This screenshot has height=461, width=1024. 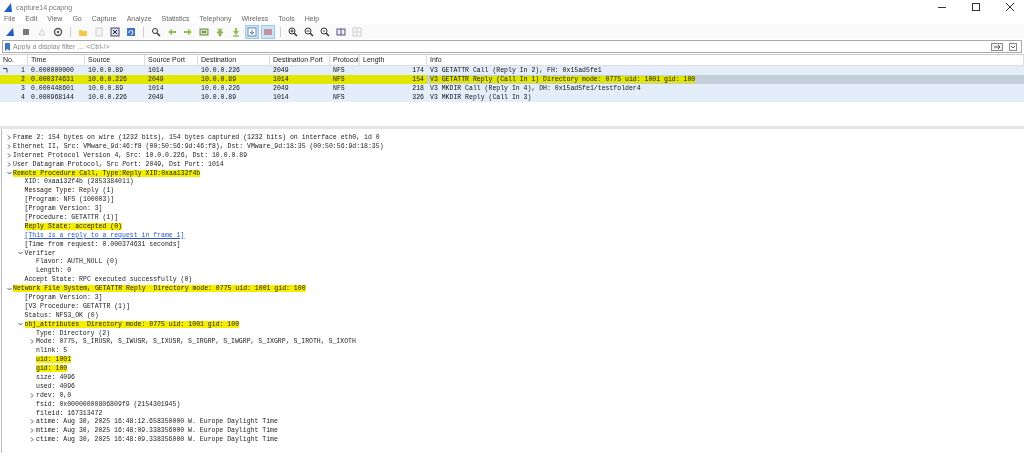 I want to click on close-icon, so click(x=1010, y=7).